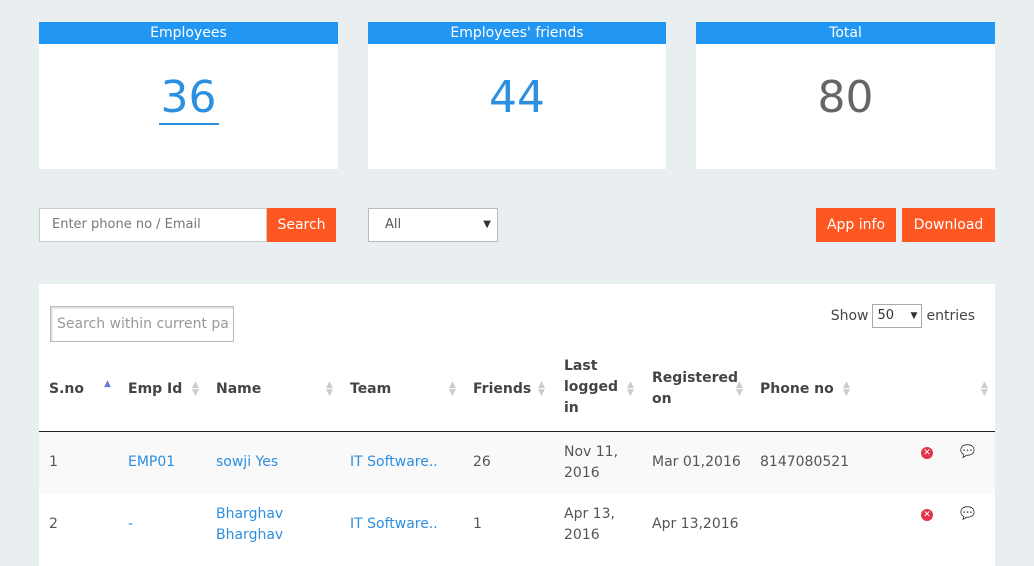 The width and height of the screenshot is (1034, 566). I want to click on column-header-sno: S.no, so click(66, 389).